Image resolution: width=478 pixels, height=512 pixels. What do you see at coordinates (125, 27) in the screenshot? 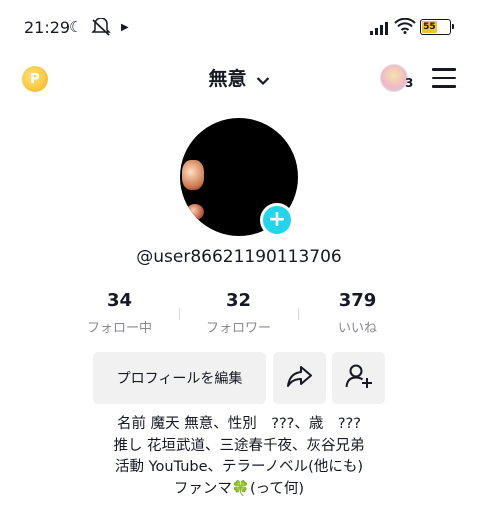
I see `play-icon: ▶` at bounding box center [125, 27].